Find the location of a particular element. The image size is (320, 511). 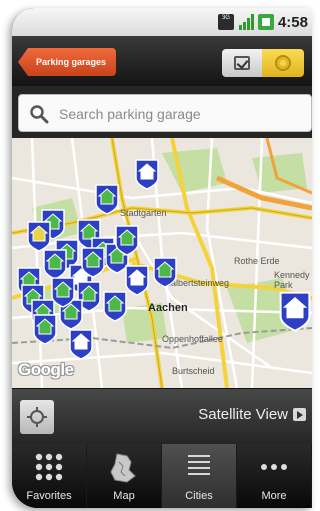

map-controls-bar: Satellite View is located at coordinates (162, 416).